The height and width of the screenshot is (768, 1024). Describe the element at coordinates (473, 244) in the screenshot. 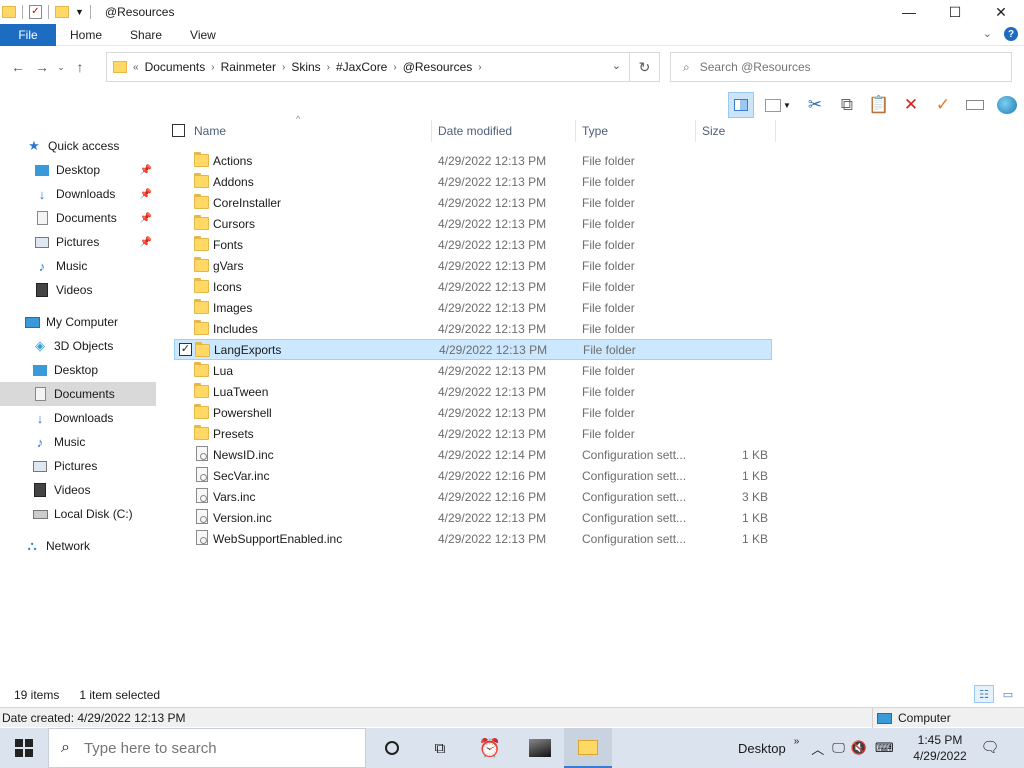

I see `file-row: Fonts 4/29/2022 12:13 PM File folder` at that location.